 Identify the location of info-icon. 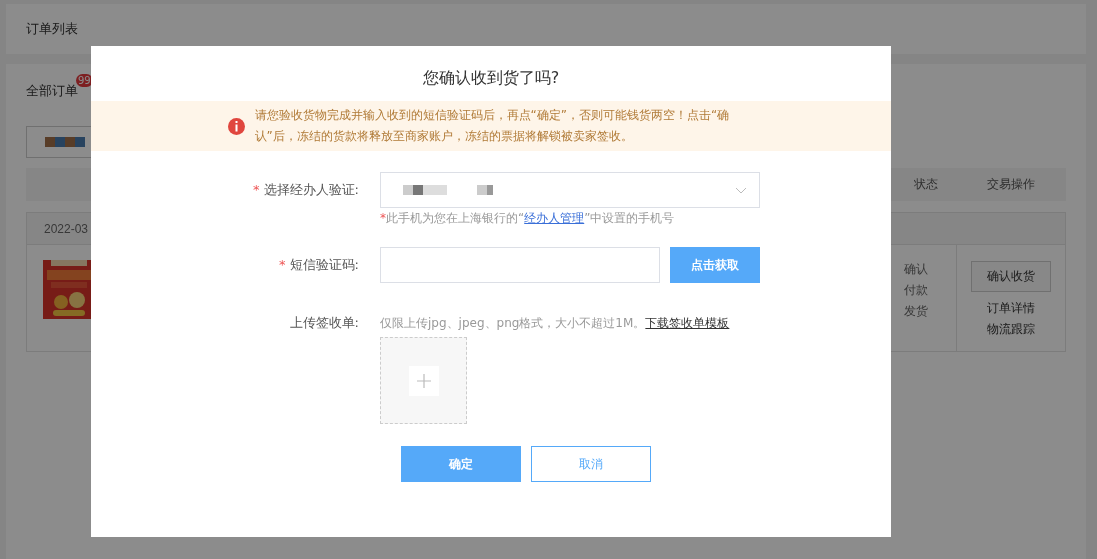
(236, 126).